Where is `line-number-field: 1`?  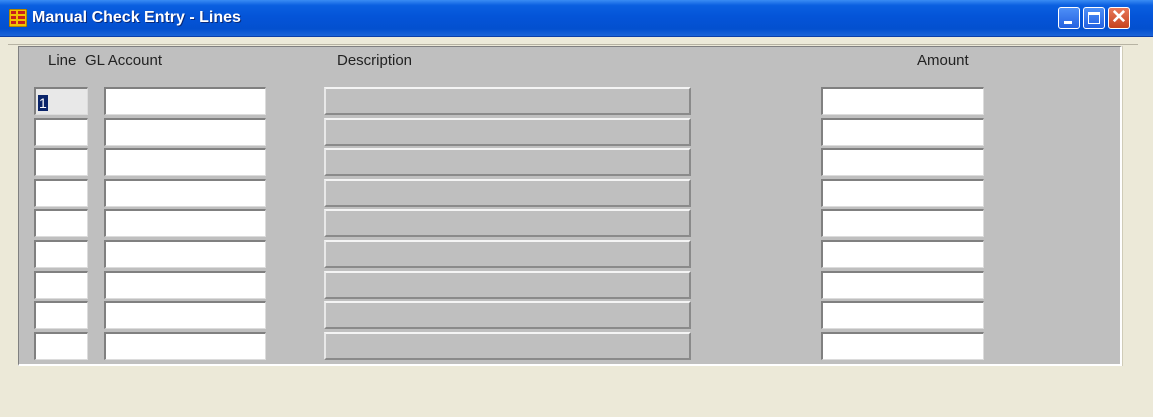
line-number-field: 1 is located at coordinates (61, 101).